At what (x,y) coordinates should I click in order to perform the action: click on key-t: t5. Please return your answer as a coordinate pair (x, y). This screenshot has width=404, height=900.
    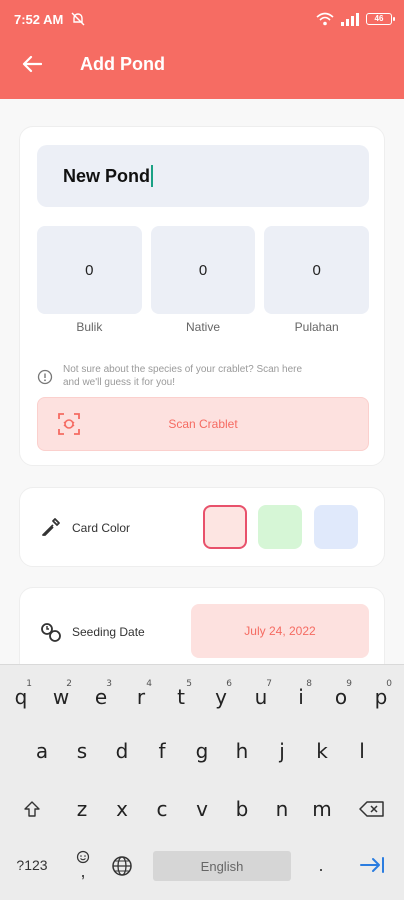
    Looking at the image, I should click on (181, 697).